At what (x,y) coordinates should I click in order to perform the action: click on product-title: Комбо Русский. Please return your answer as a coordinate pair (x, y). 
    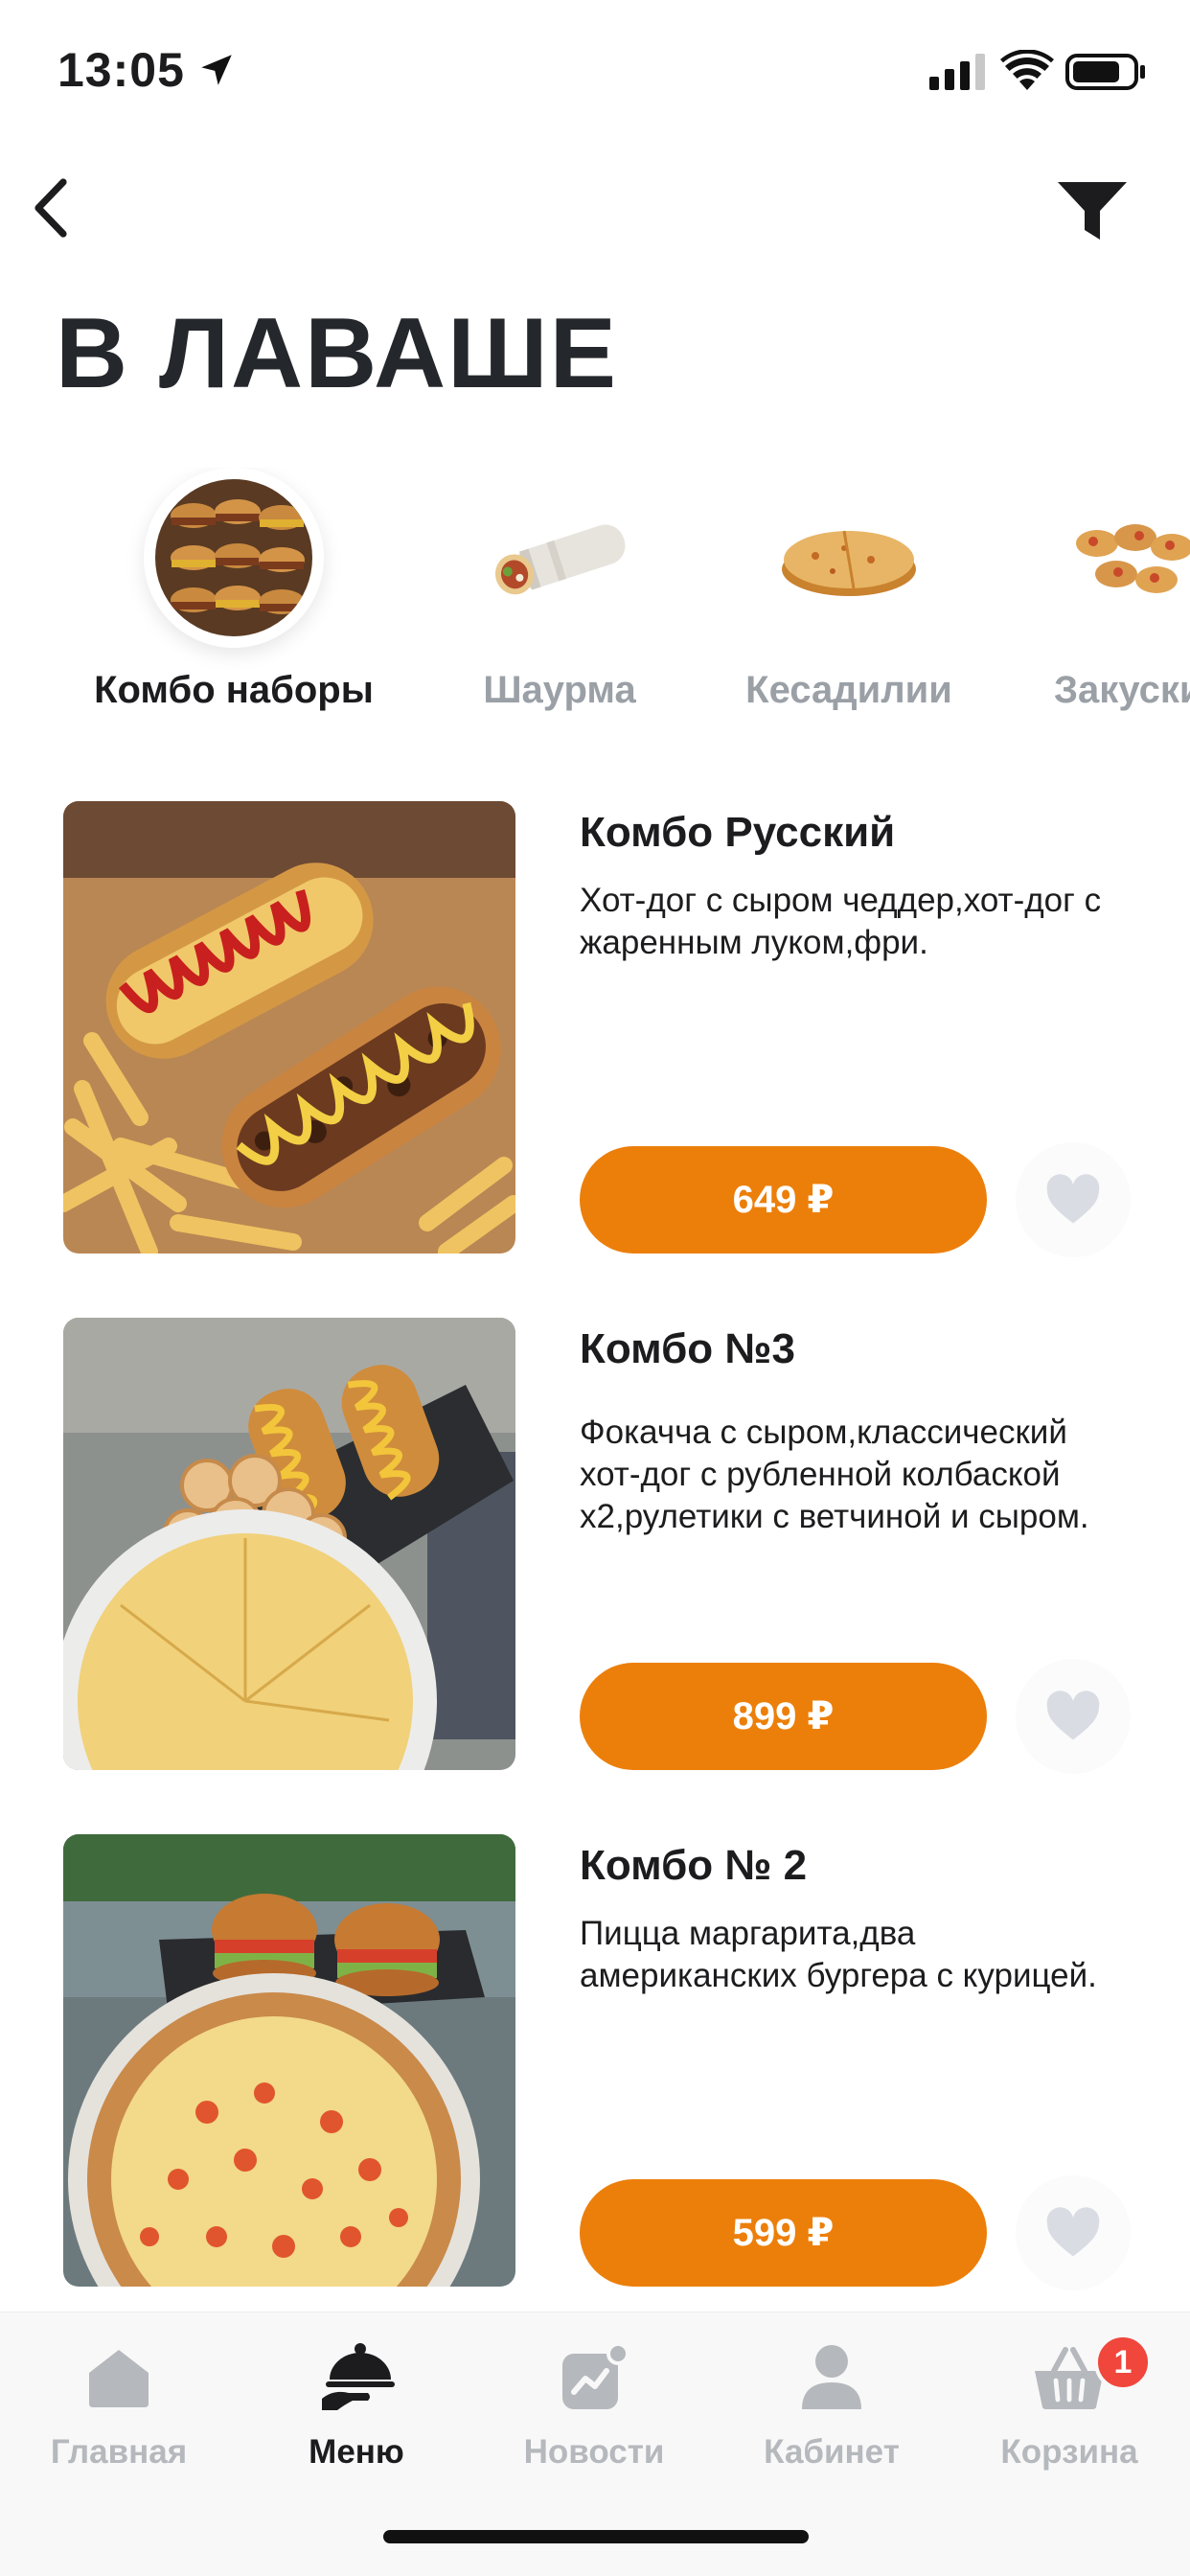
    Looking at the image, I should click on (738, 832).